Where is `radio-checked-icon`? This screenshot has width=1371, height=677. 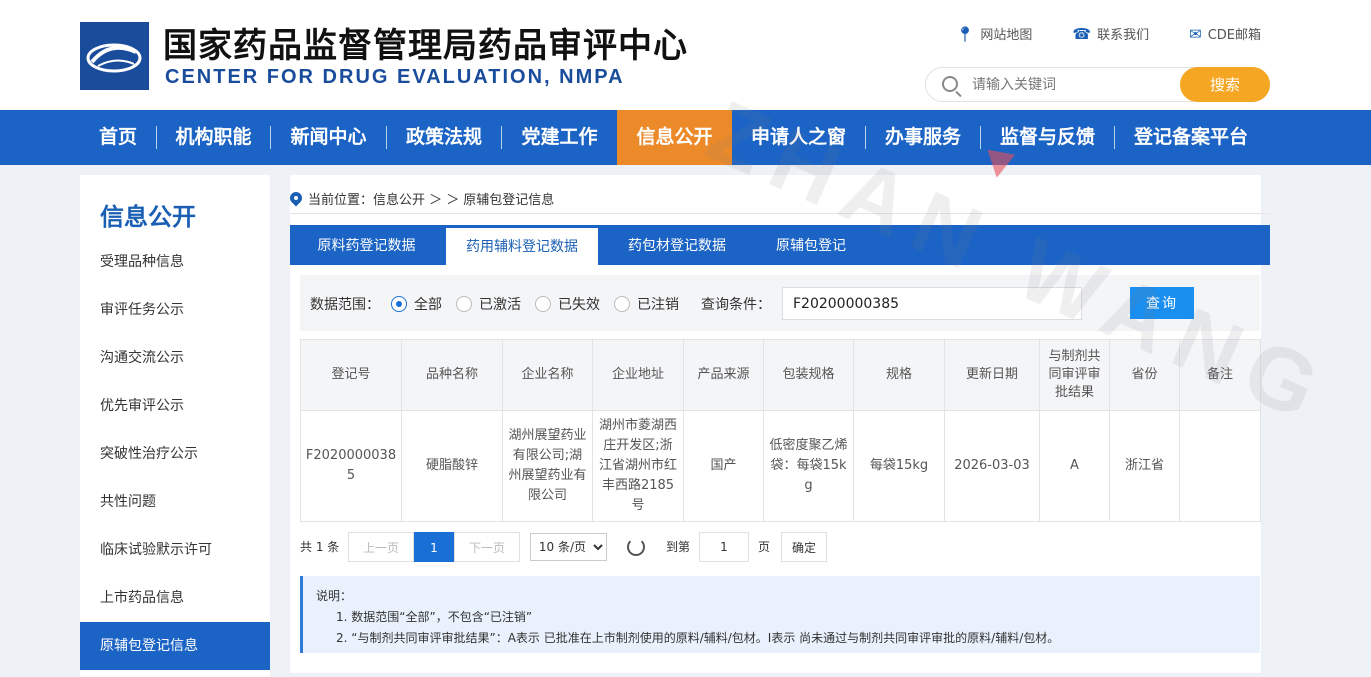 radio-checked-icon is located at coordinates (399, 304).